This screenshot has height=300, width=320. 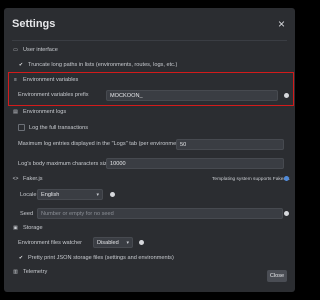 What do you see at coordinates (70, 194) in the screenshot?
I see `locale-select: English ▾` at bounding box center [70, 194].